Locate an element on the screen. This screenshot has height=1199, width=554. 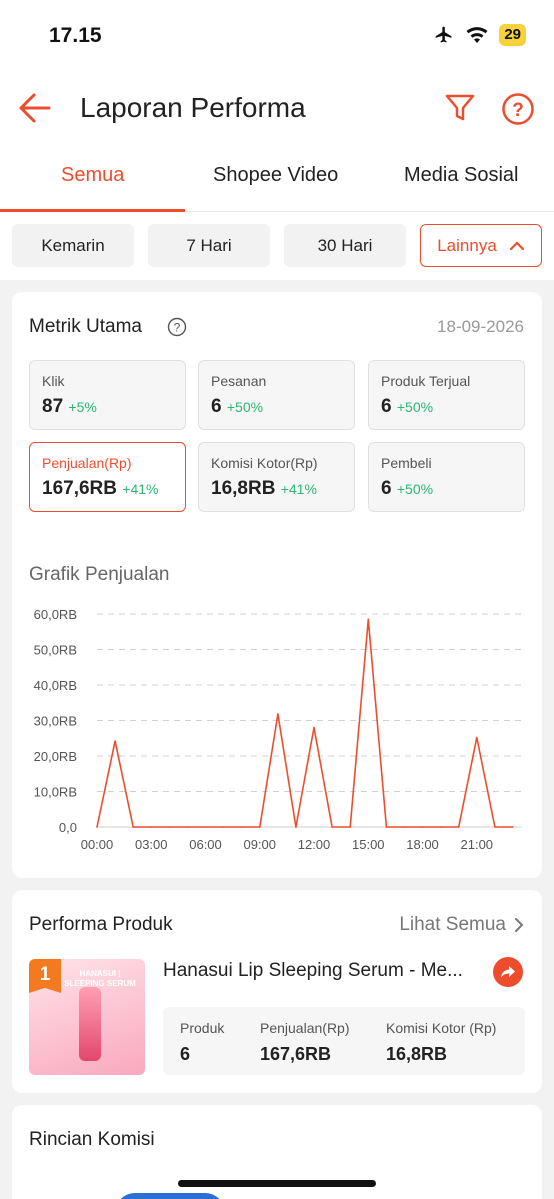
chip-7-hari: 7 Hari is located at coordinates (209, 245).